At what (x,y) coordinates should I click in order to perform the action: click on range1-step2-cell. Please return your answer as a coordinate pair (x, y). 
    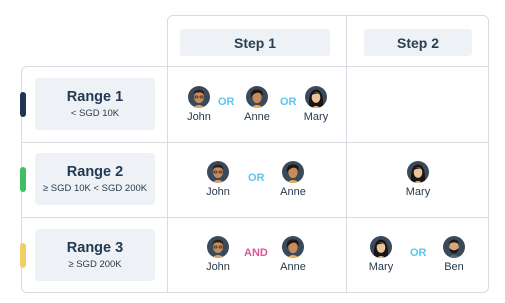
    Looking at the image, I should click on (417, 104).